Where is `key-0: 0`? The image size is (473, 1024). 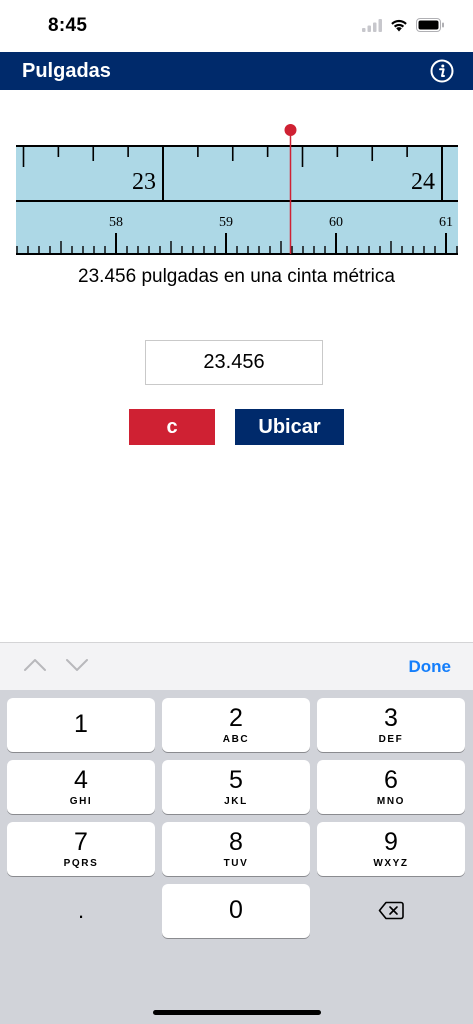 key-0: 0 is located at coordinates (236, 911).